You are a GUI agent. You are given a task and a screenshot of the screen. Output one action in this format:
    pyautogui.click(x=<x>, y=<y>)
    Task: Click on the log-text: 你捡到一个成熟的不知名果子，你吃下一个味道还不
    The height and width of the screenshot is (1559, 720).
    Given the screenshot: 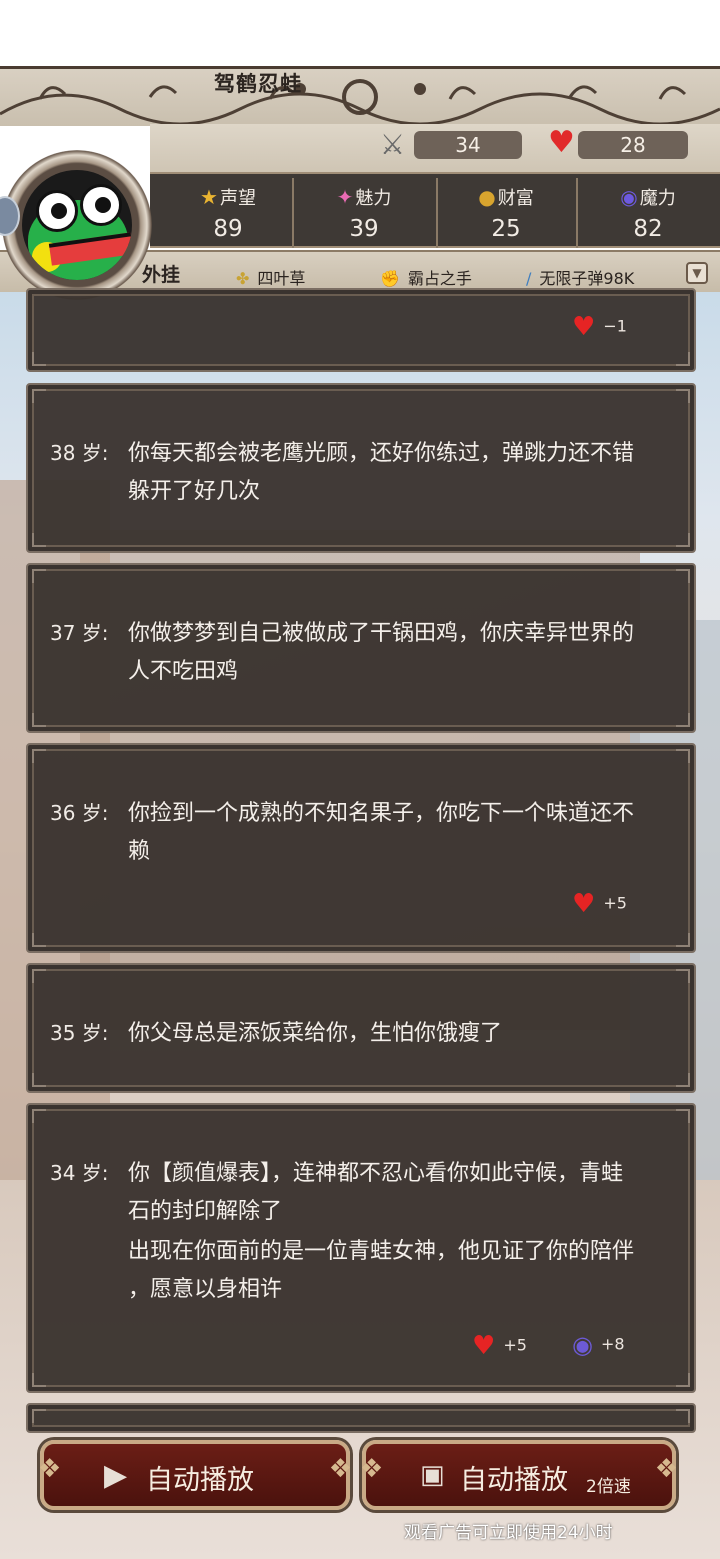 What is the action you would take?
    pyautogui.click(x=381, y=813)
    